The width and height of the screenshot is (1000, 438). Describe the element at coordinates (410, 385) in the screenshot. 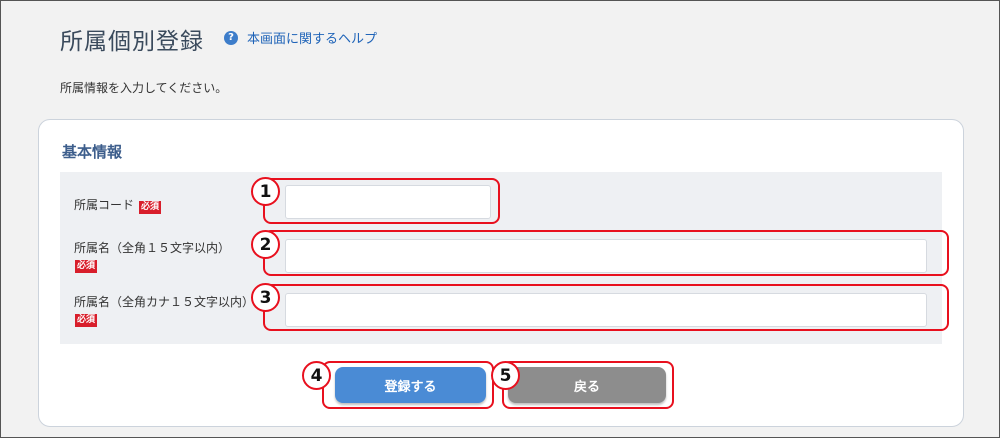

I see `register-button: 登録する` at that location.